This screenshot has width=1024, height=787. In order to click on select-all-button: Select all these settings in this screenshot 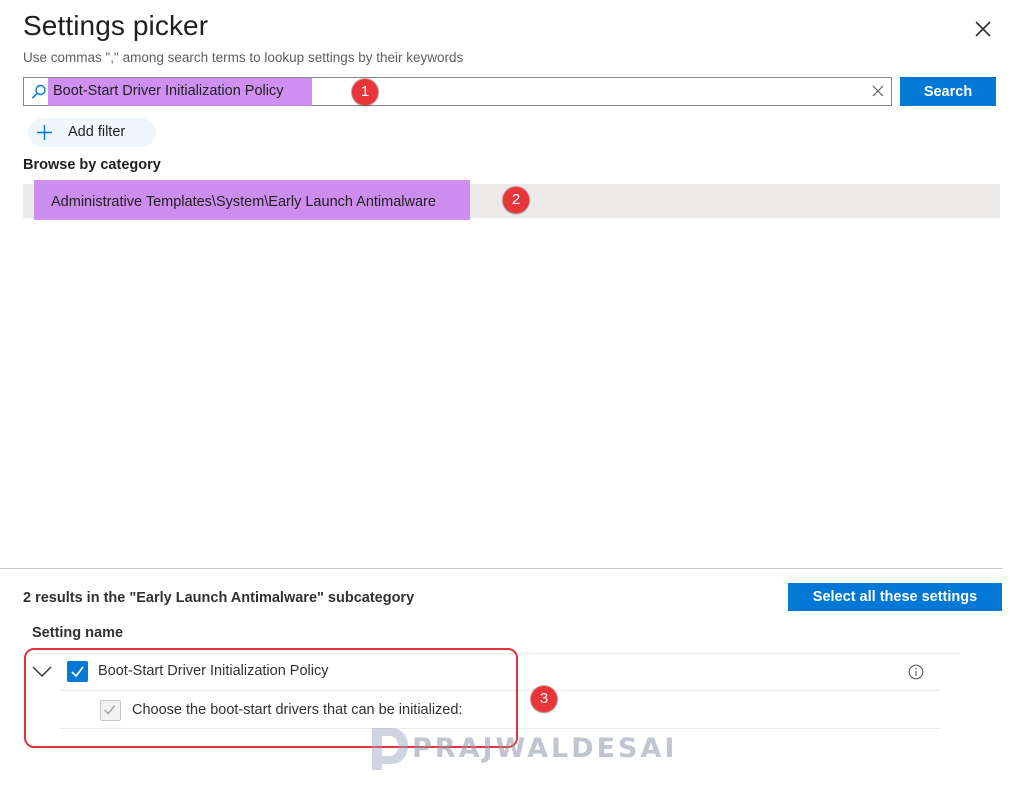, I will do `click(895, 597)`.